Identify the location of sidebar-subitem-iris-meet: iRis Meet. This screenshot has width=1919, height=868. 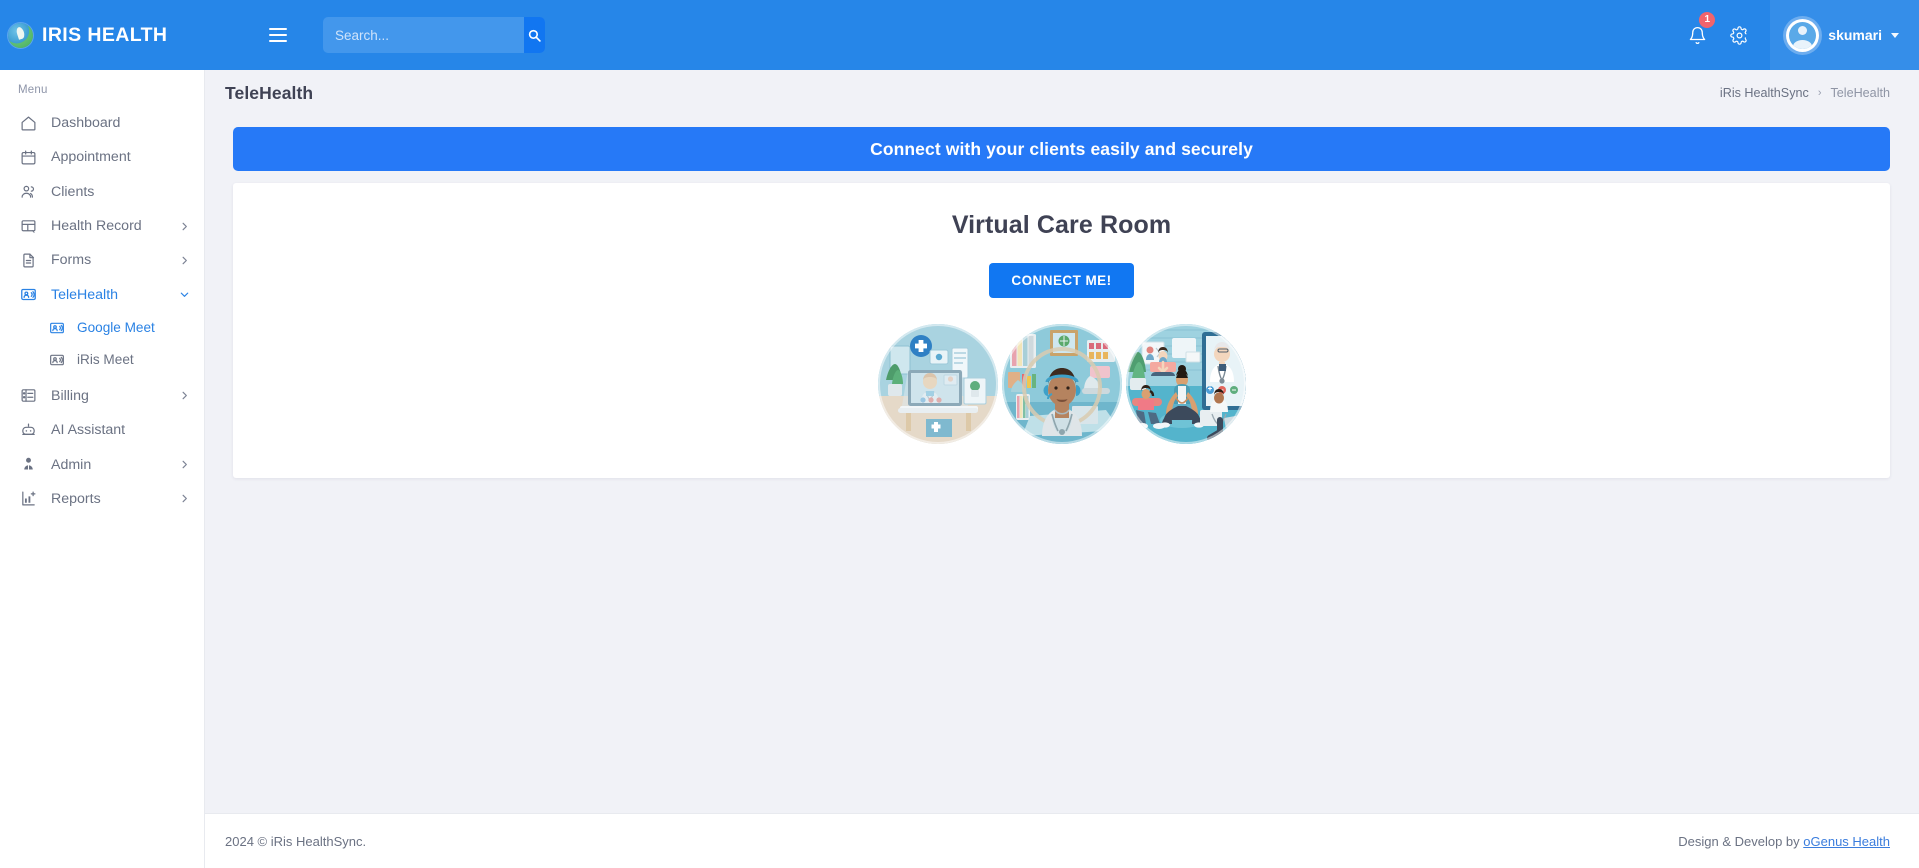
(102, 360).